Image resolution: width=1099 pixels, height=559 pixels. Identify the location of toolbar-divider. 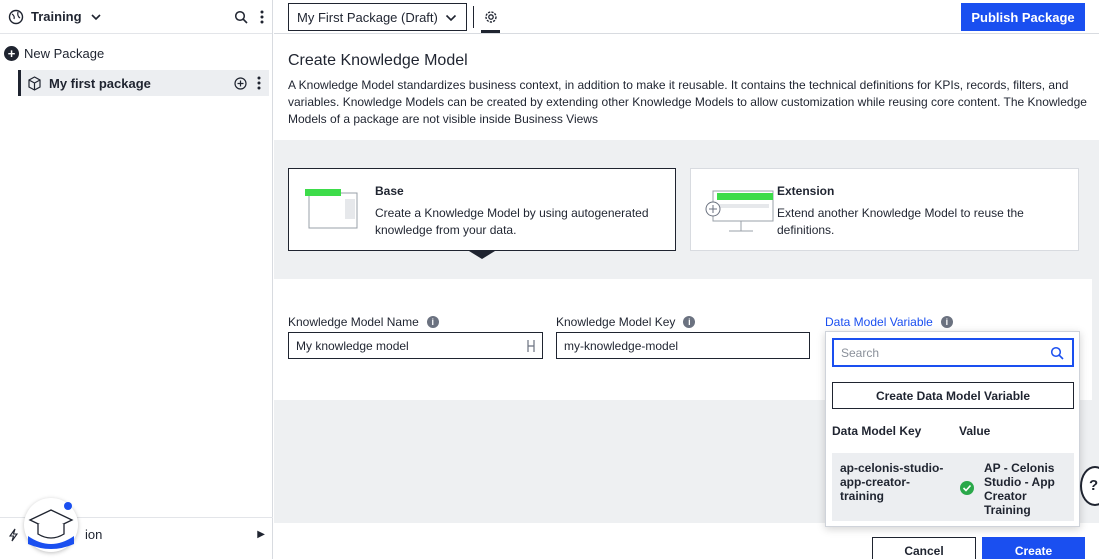
(473, 17).